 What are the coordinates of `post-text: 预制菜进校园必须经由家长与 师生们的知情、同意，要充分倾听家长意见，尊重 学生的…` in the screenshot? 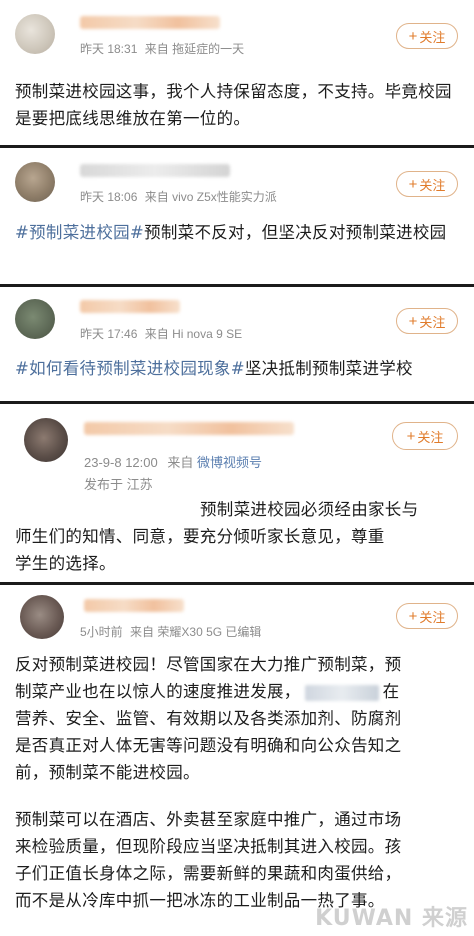 It's located at (238, 536).